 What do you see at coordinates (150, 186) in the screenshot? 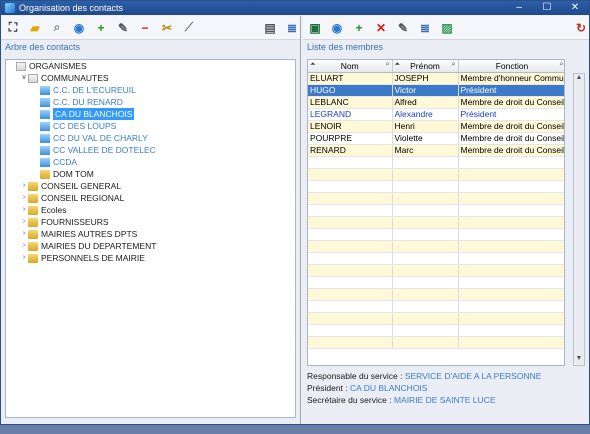
I see `tree-node: › CONSEIL GENERAL` at bounding box center [150, 186].